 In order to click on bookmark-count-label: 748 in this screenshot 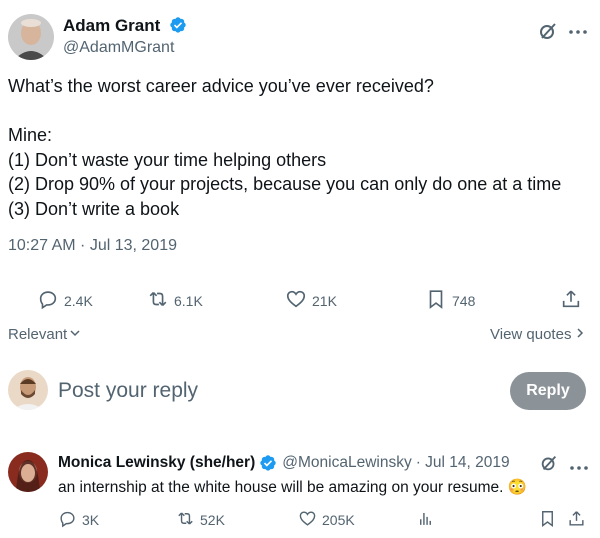, I will do `click(464, 300)`.